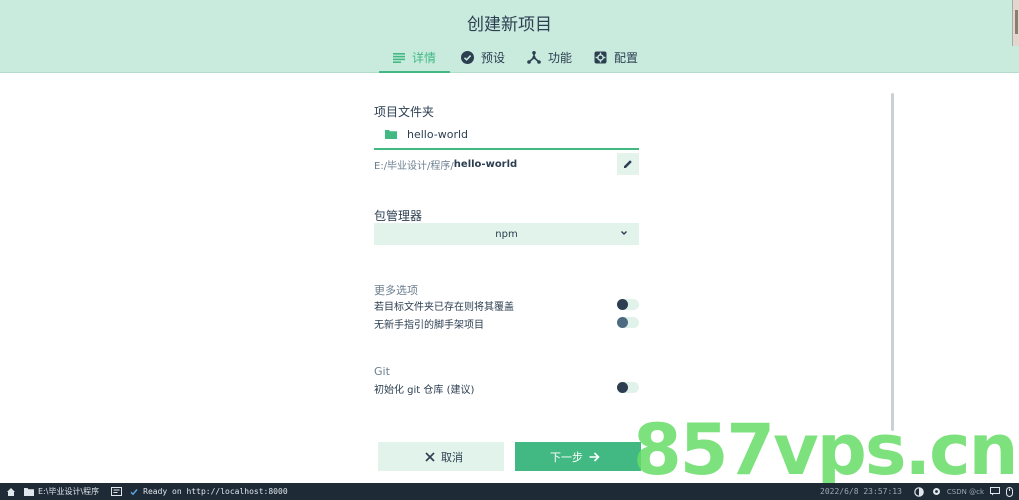 This screenshot has width=1019, height=500. What do you see at coordinates (396, 290) in the screenshot?
I see `more-options-title: 更多选项` at bounding box center [396, 290].